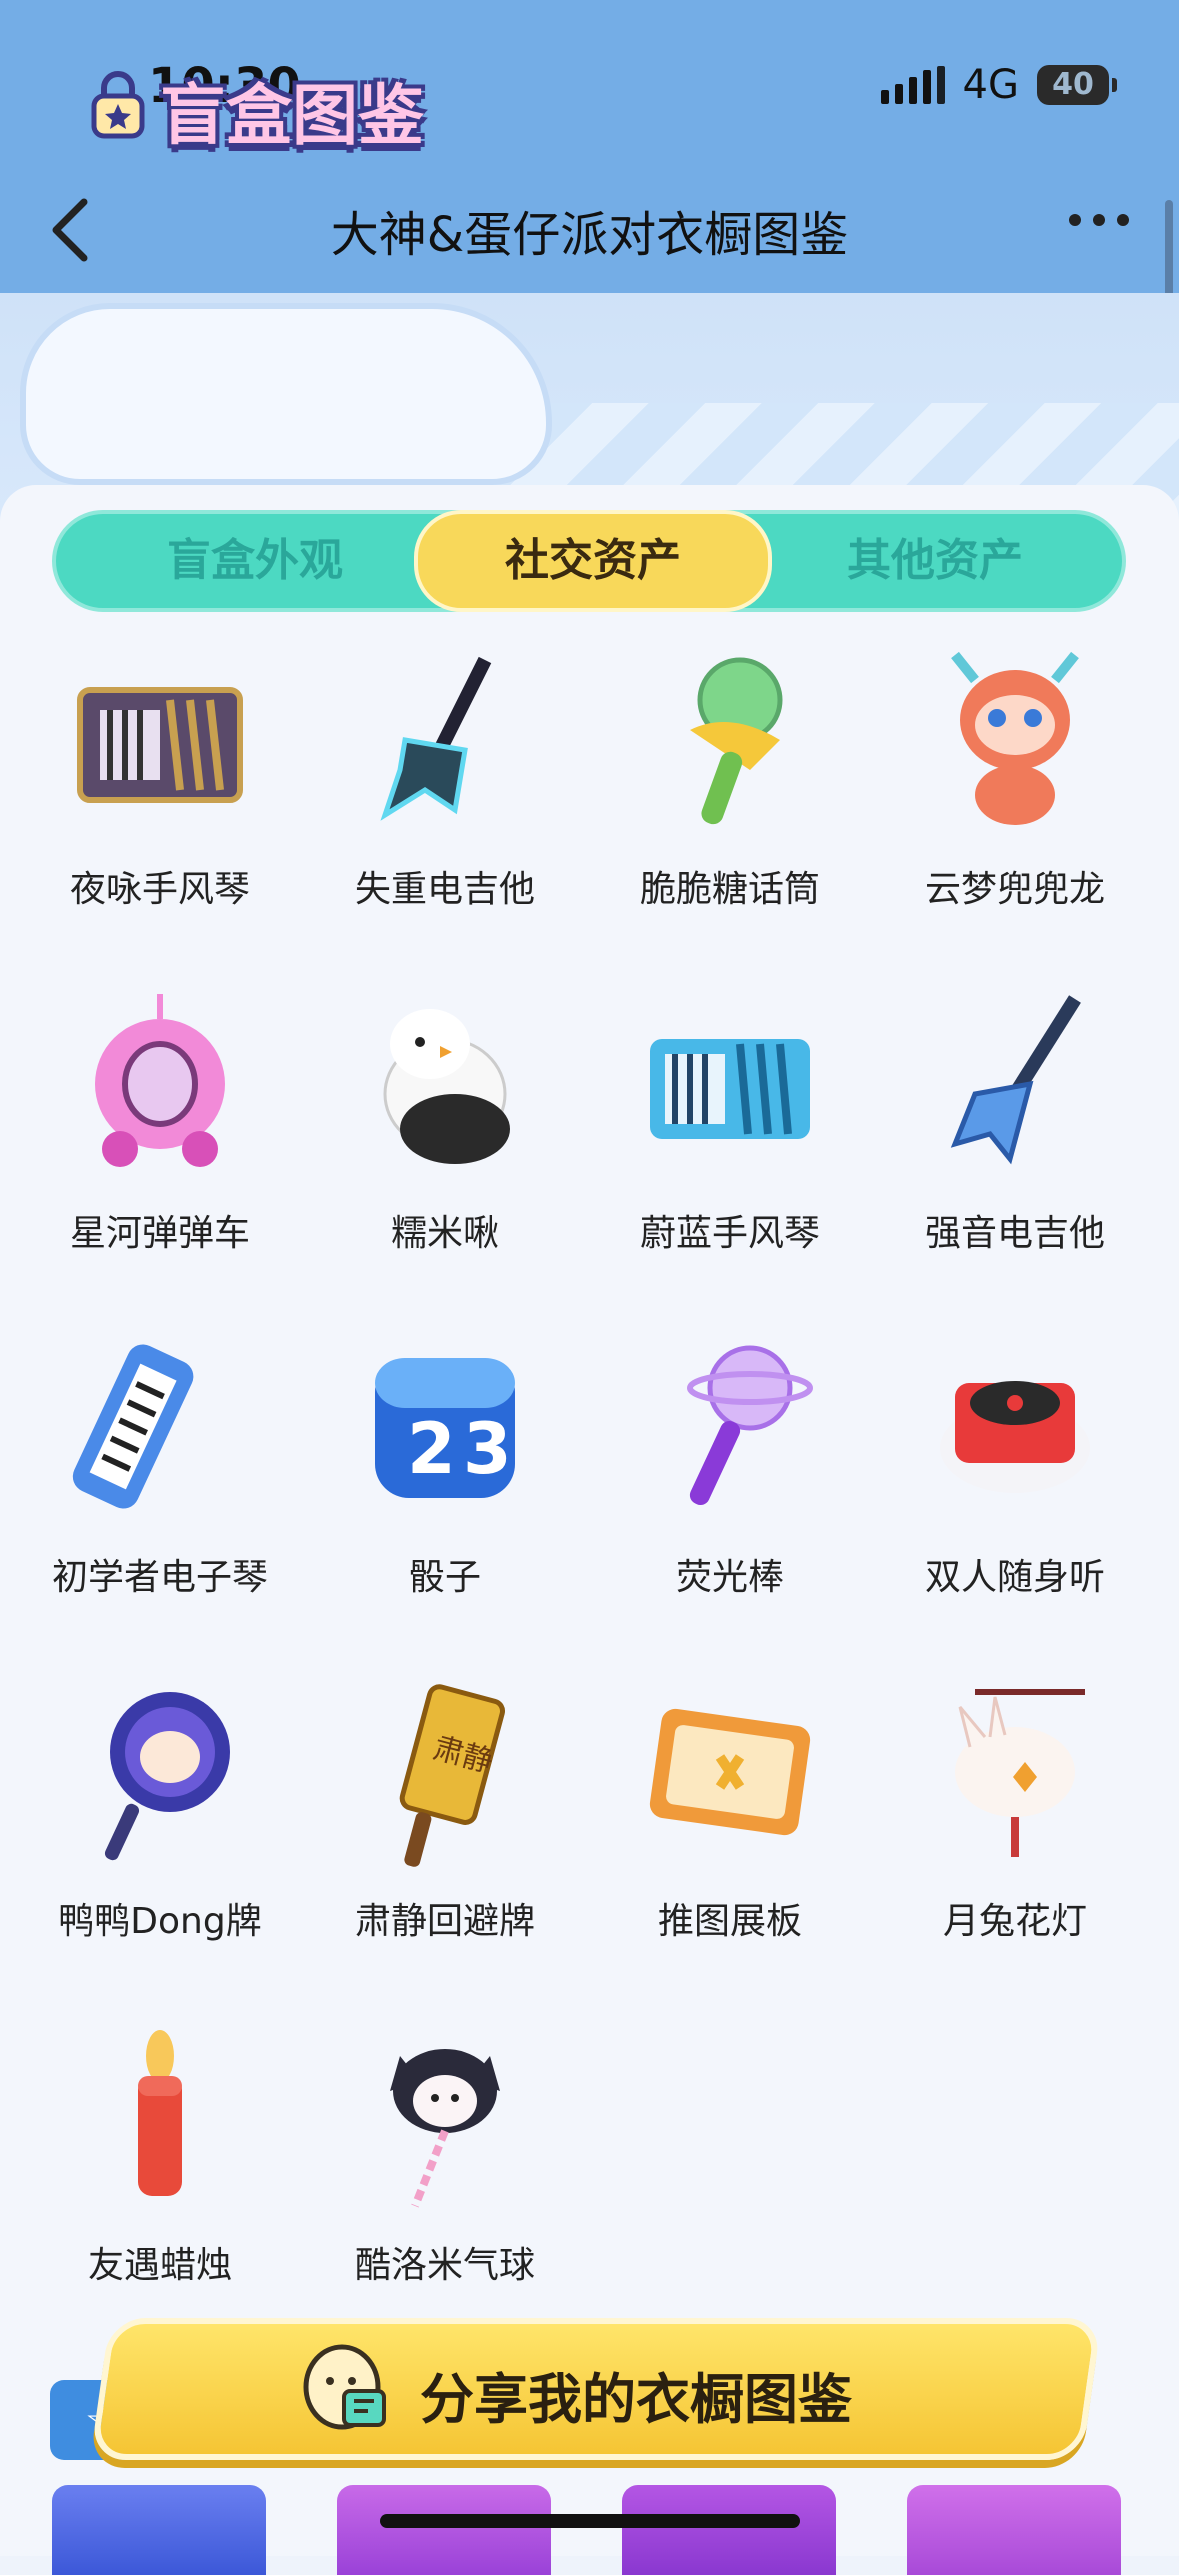  What do you see at coordinates (255, 561) in the screenshot?
I see `tab-blindbox-appearance: 盲盒外观` at bounding box center [255, 561].